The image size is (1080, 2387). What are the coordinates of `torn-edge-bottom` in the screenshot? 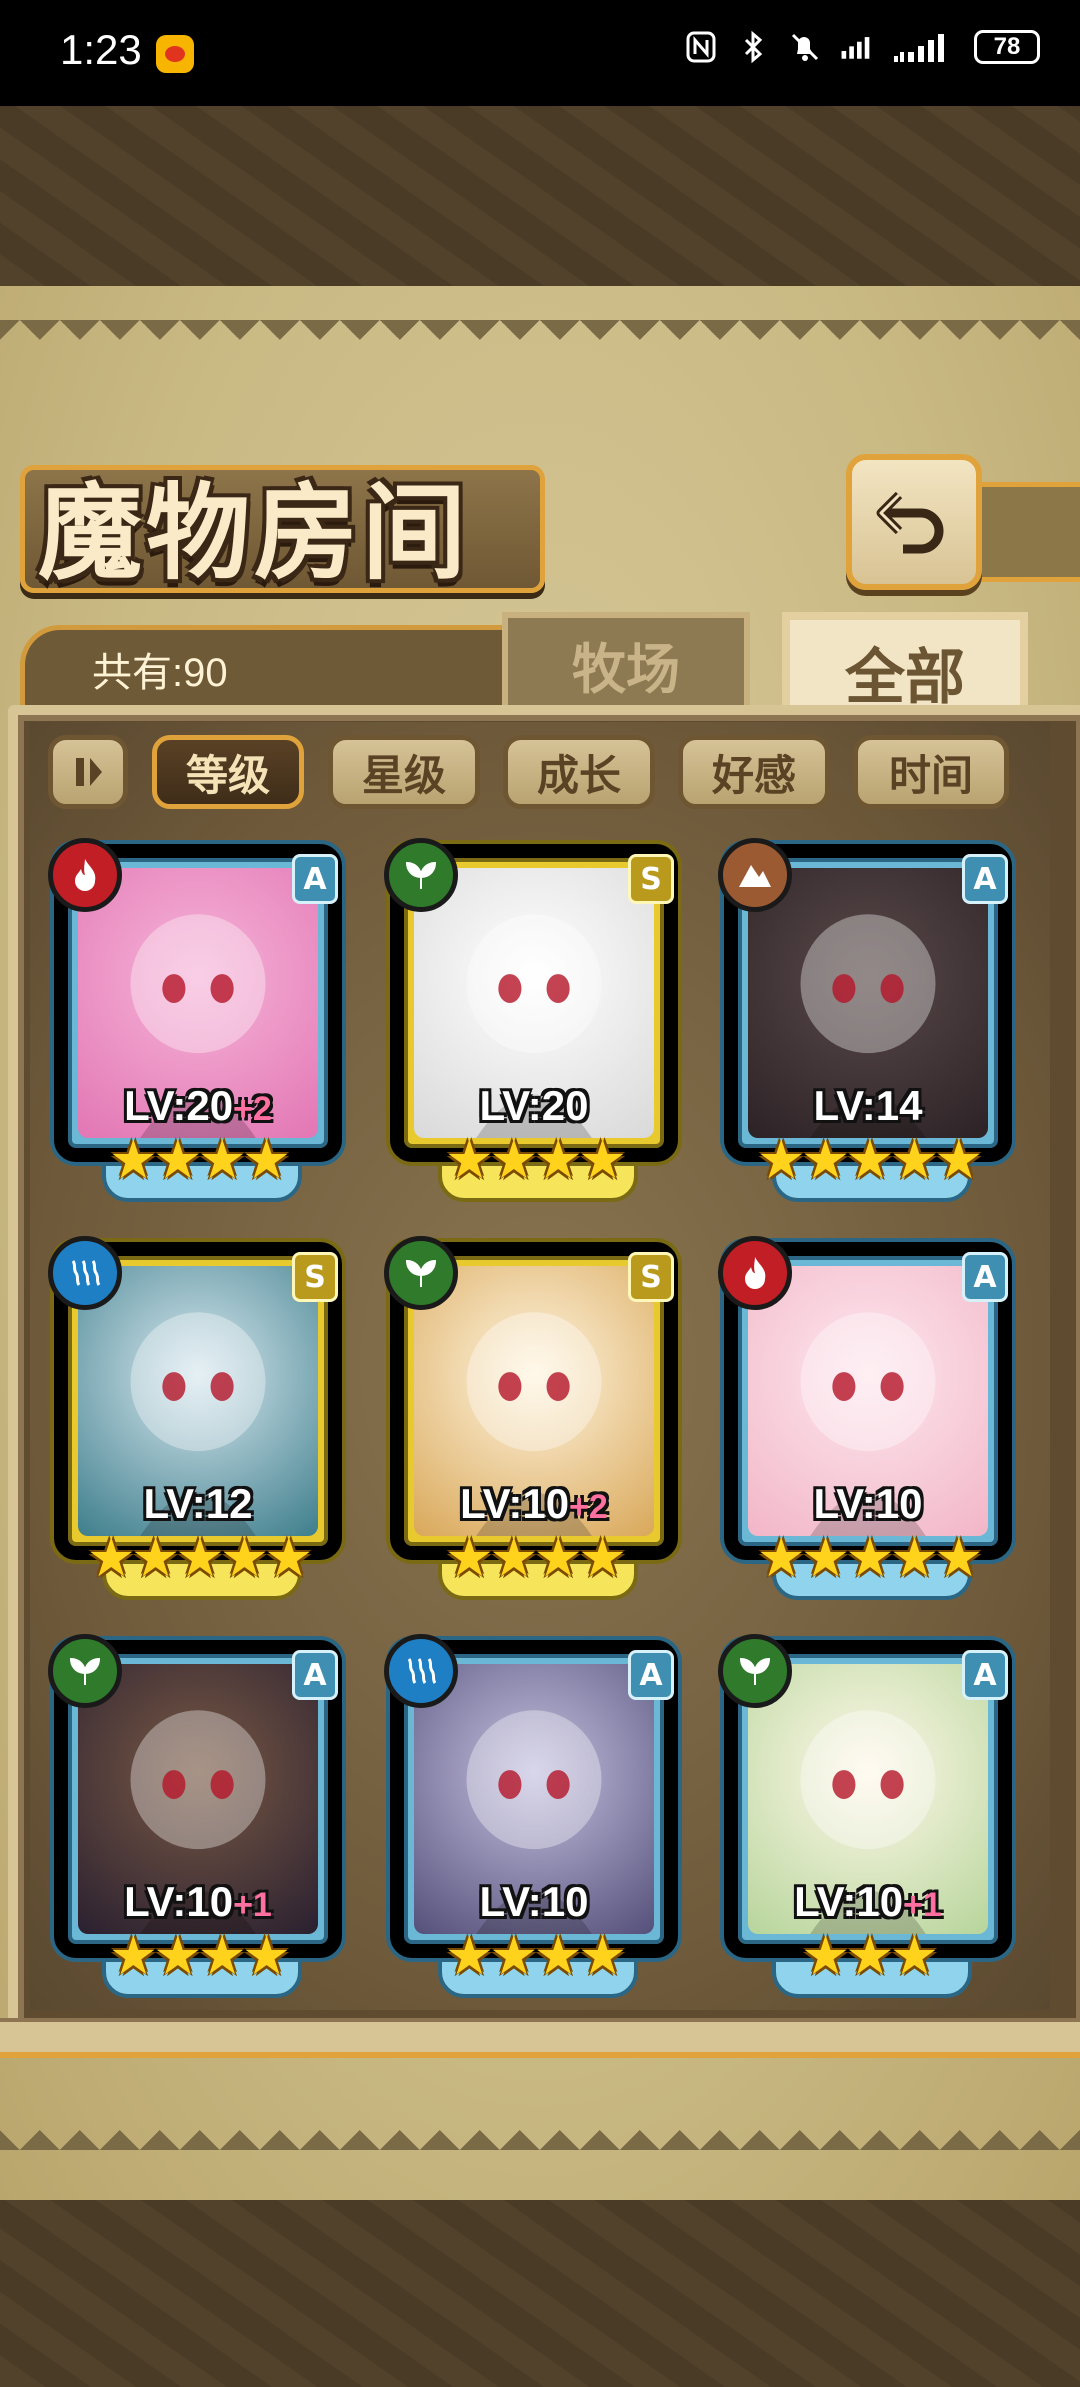 It's located at (540, 2130).